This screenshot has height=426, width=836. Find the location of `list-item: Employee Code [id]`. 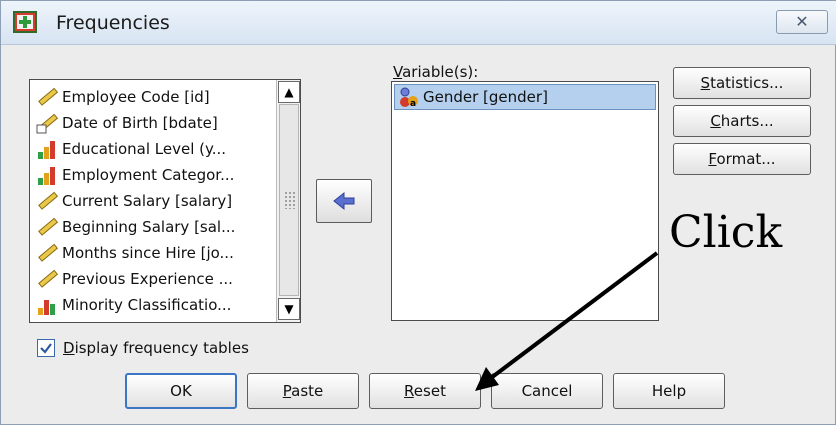

list-item: Employee Code [id] is located at coordinates (123, 97).